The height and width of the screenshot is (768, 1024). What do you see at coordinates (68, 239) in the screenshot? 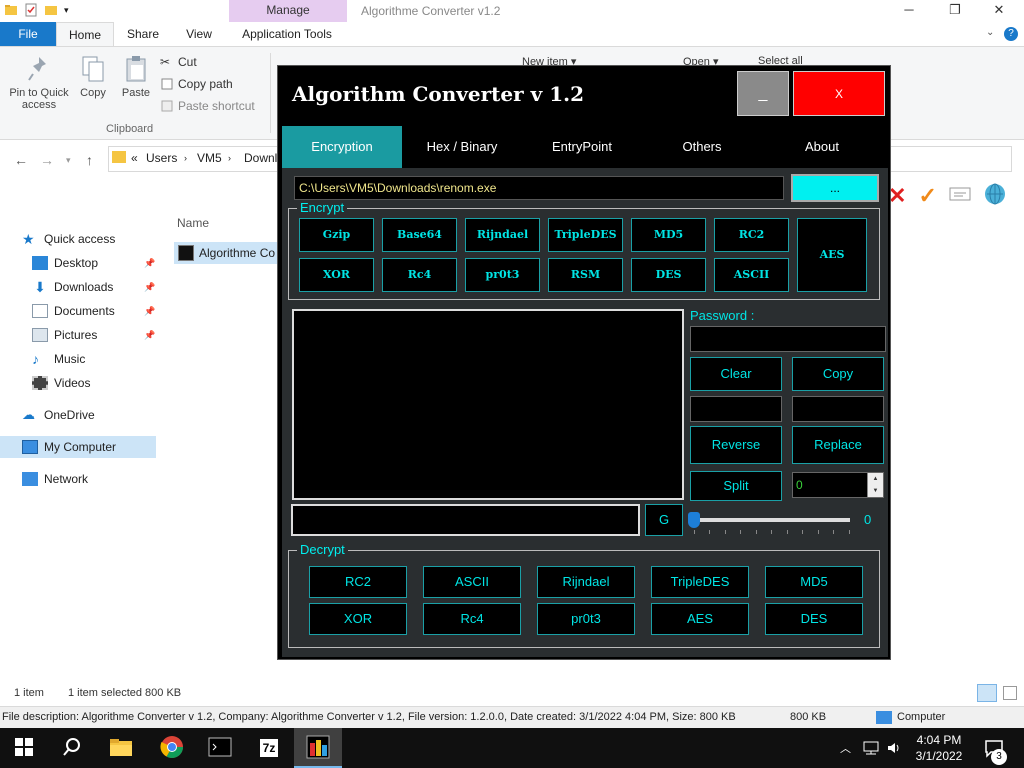
I see `nav-quick-access: ★ Quick access` at bounding box center [68, 239].